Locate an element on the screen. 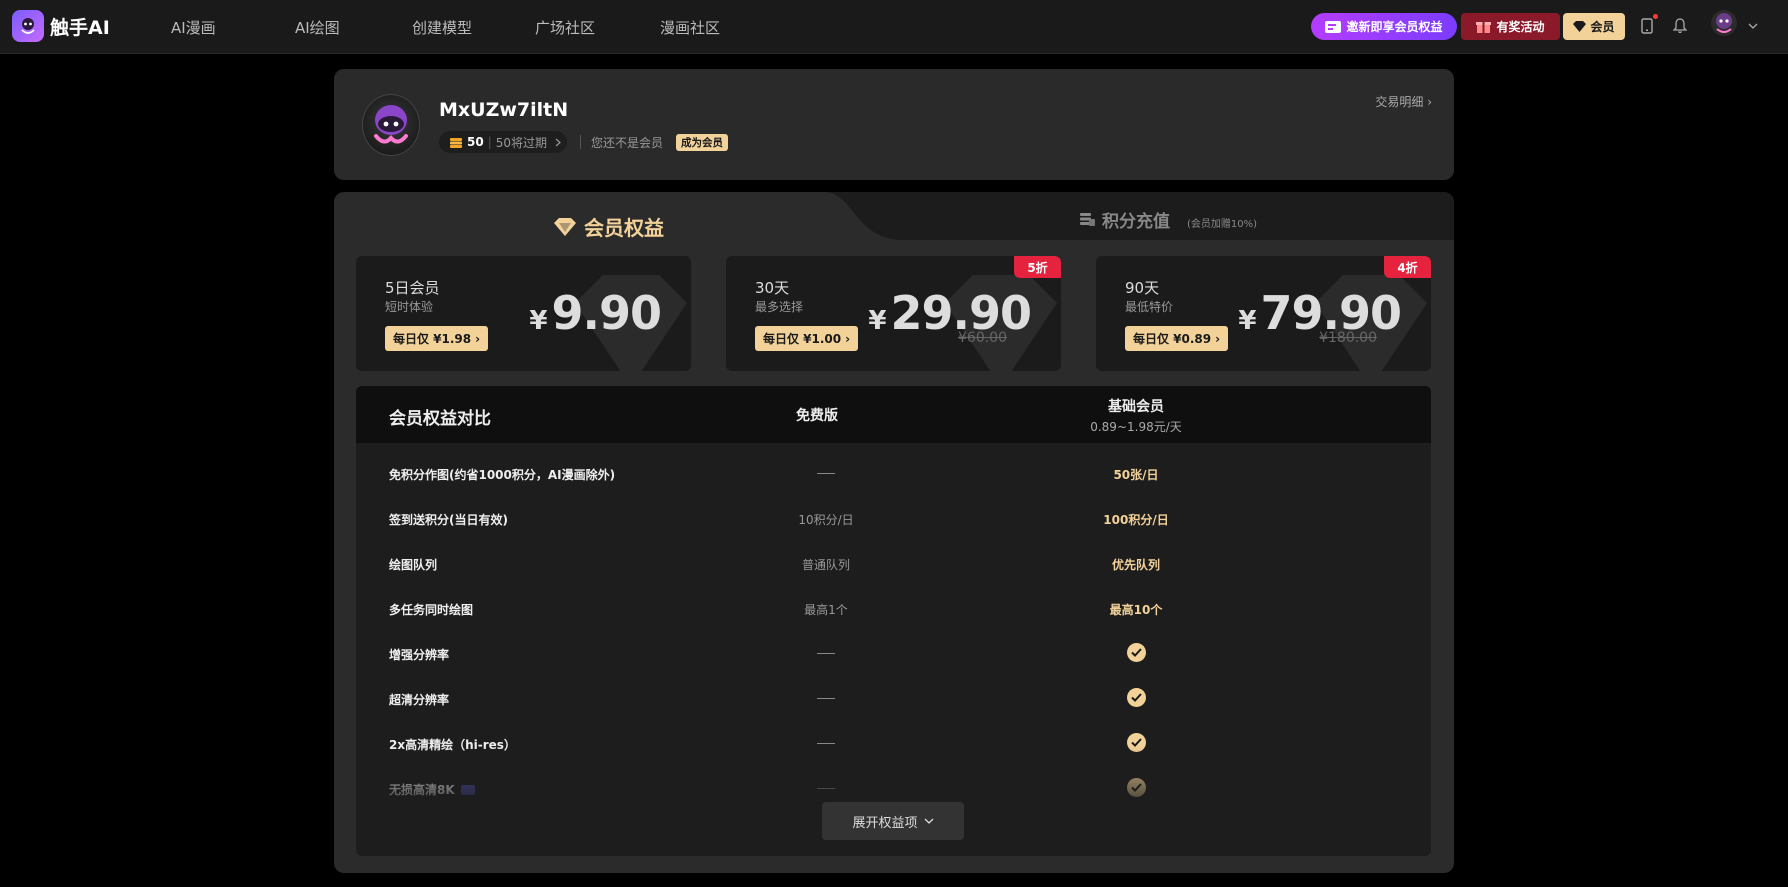 The height and width of the screenshot is (887, 1788). feature-label: 超清分辨率 is located at coordinates (419, 700).